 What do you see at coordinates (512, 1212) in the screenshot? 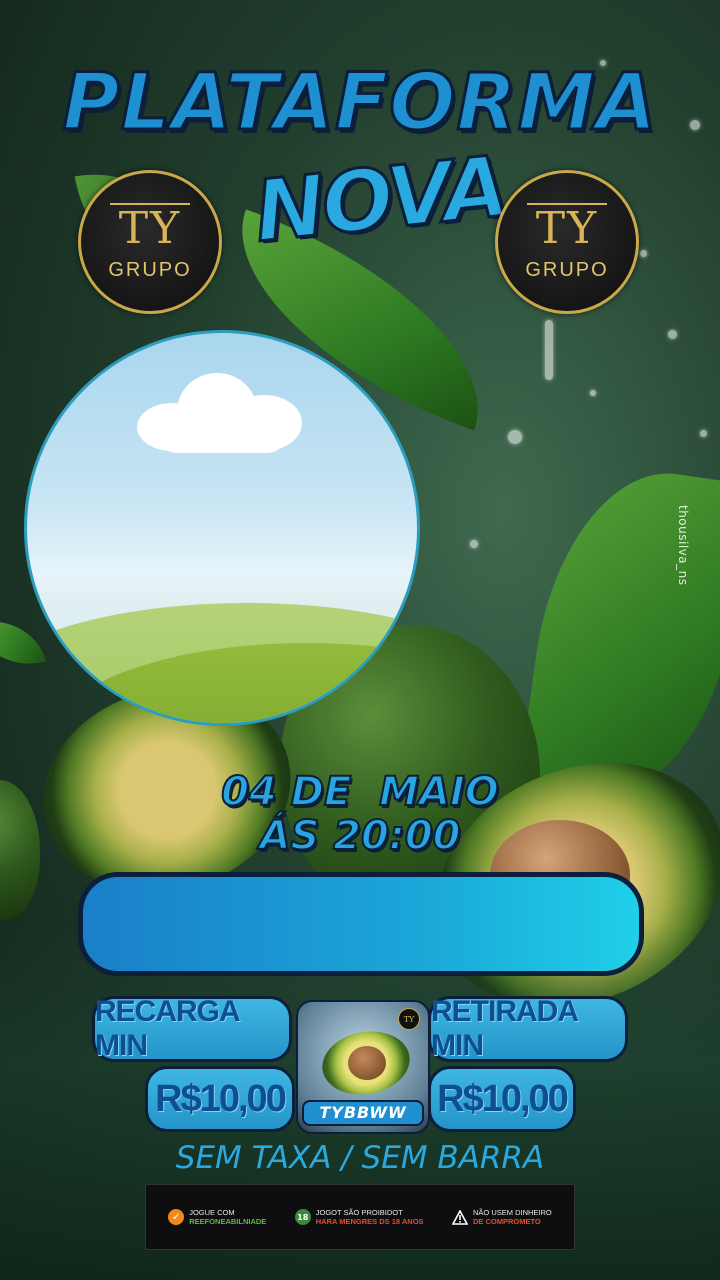
I see `disclaimer-line1: NÃO USEM DINHEIRO` at bounding box center [512, 1212].